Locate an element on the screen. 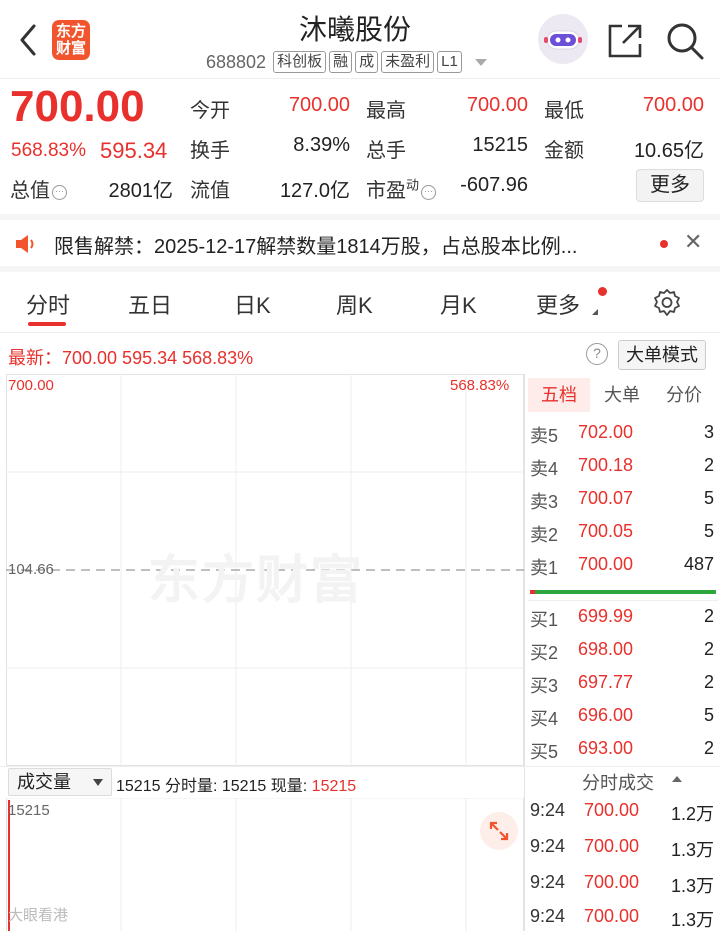 Image resolution: width=720 pixels, height=931 pixels. caret-down-icon is located at coordinates (98, 782).